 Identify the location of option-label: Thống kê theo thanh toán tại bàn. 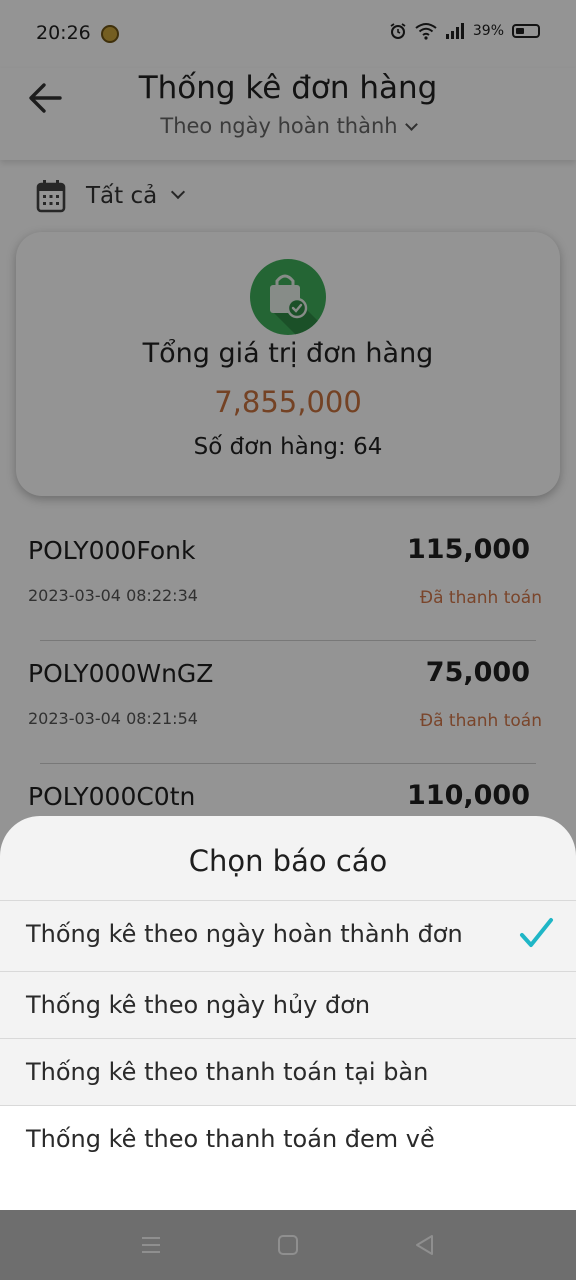
(227, 1072).